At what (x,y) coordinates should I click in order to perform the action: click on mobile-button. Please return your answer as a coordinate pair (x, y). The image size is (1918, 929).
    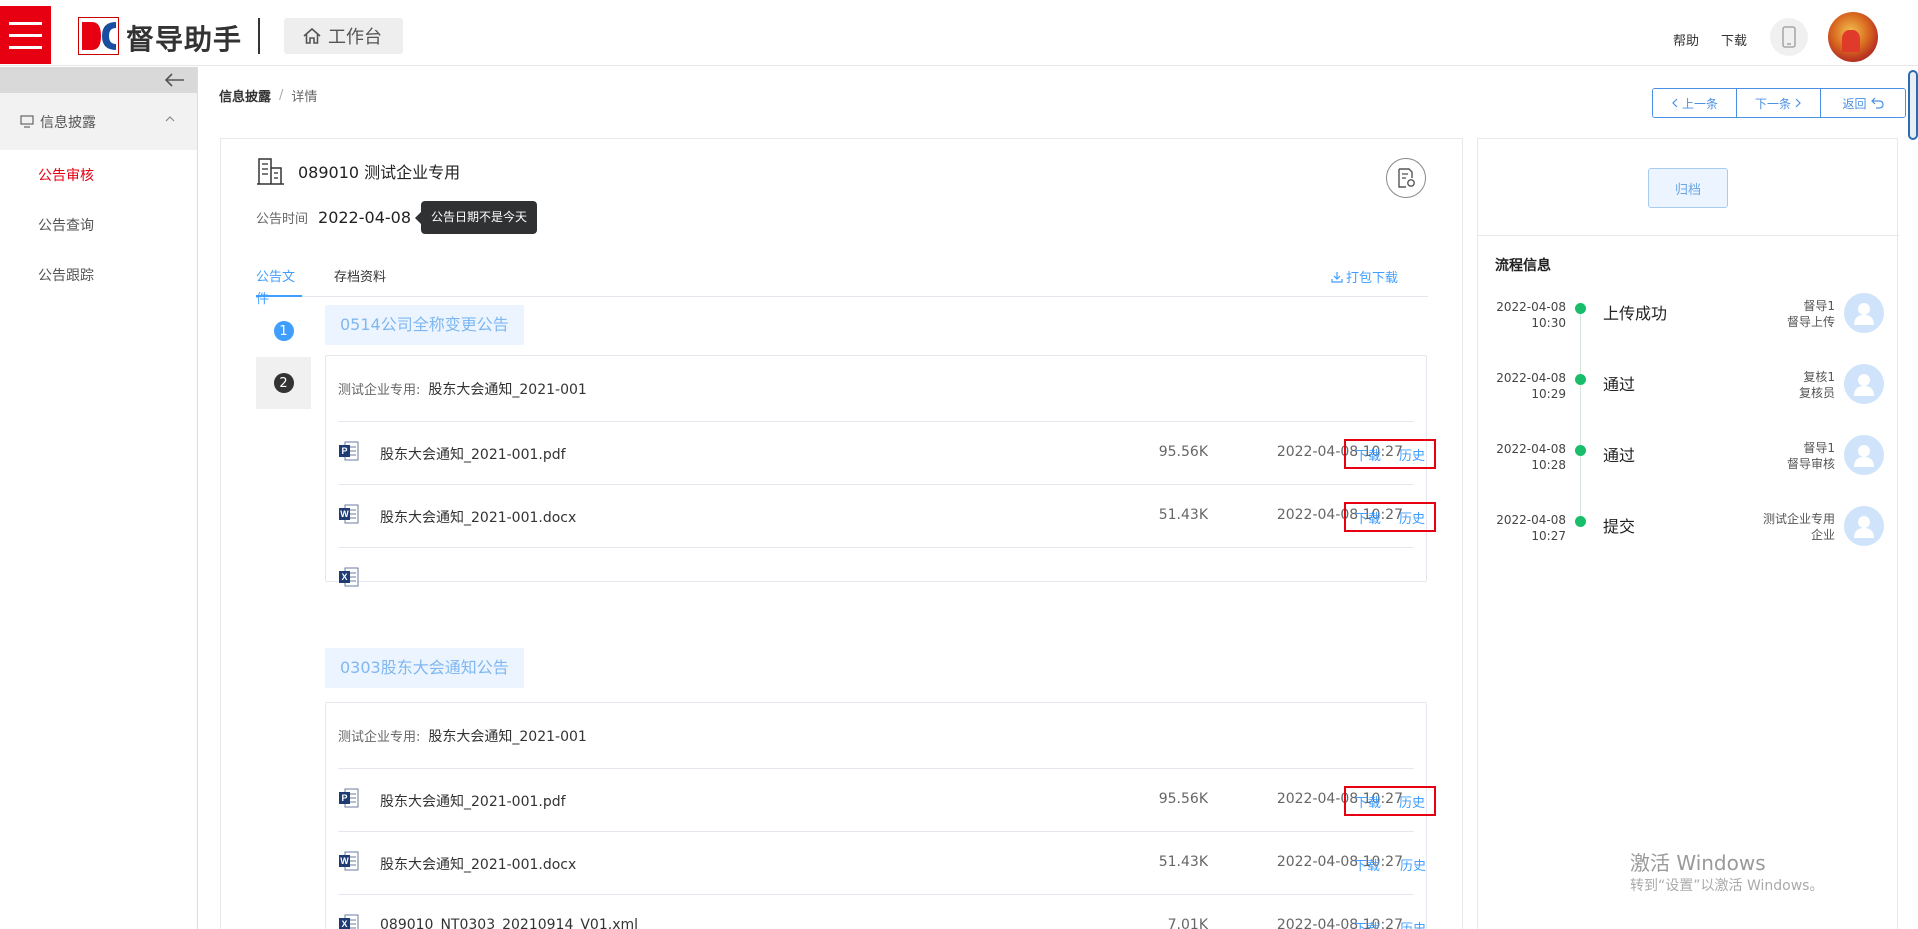
    Looking at the image, I should click on (1789, 37).